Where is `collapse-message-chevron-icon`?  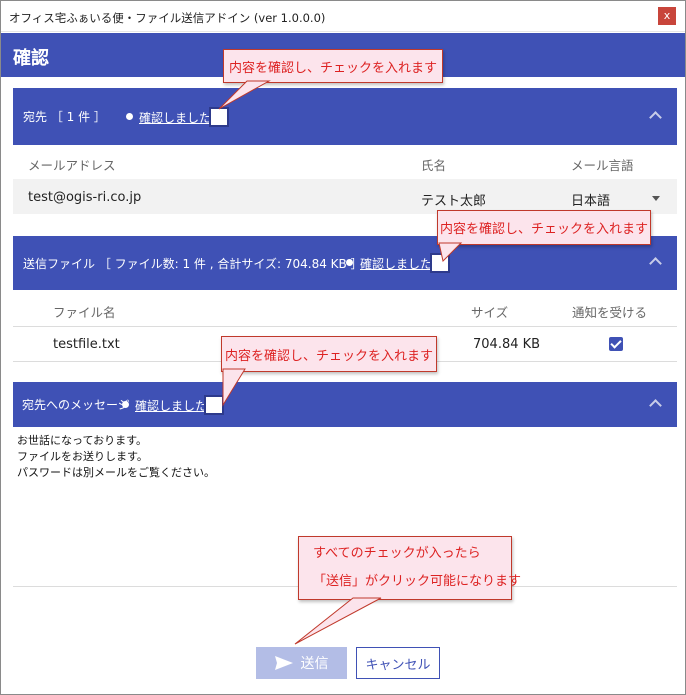
collapse-message-chevron-icon is located at coordinates (655, 403).